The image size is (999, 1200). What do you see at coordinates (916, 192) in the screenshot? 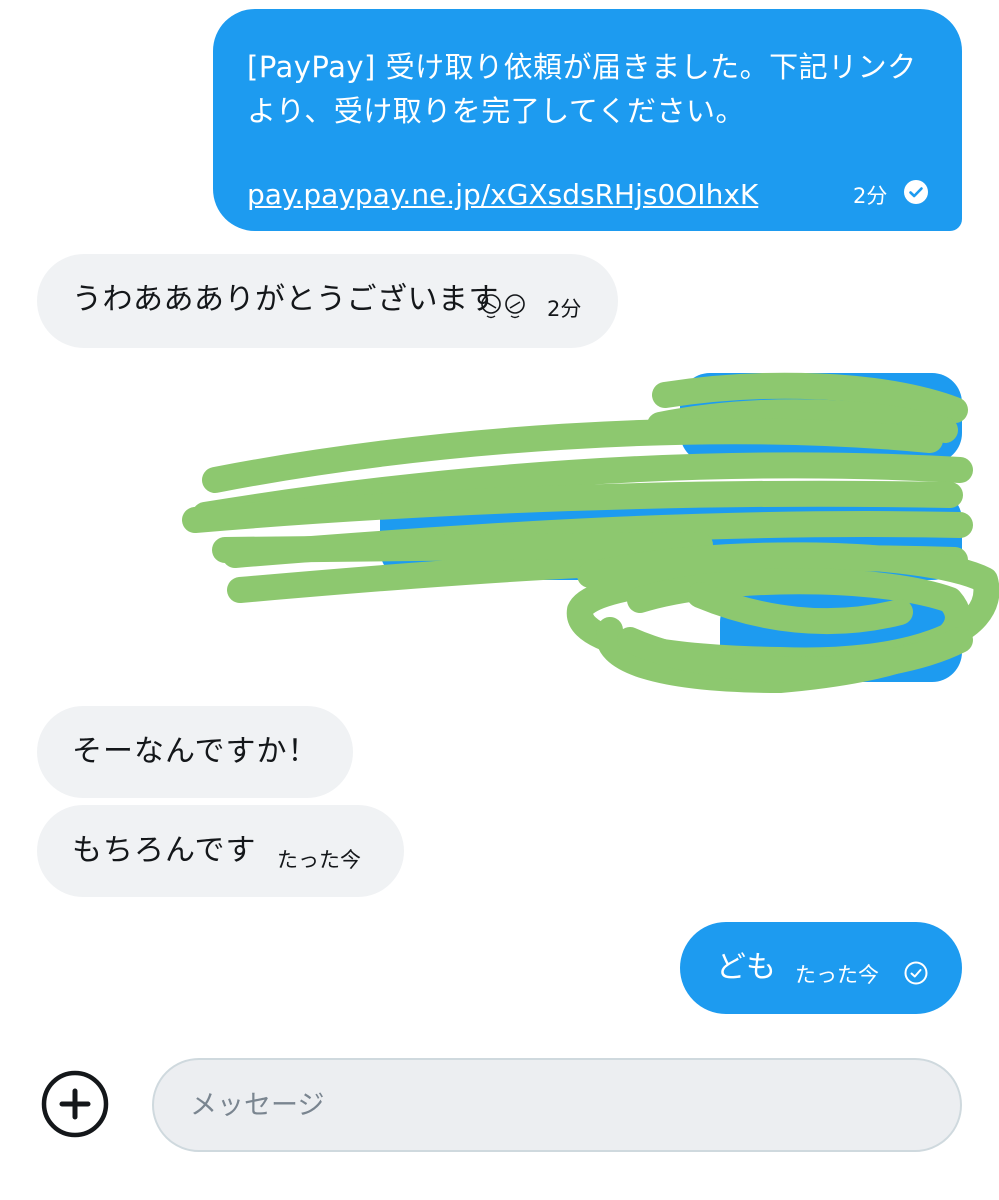
I see `check-circle-filled-icon` at bounding box center [916, 192].